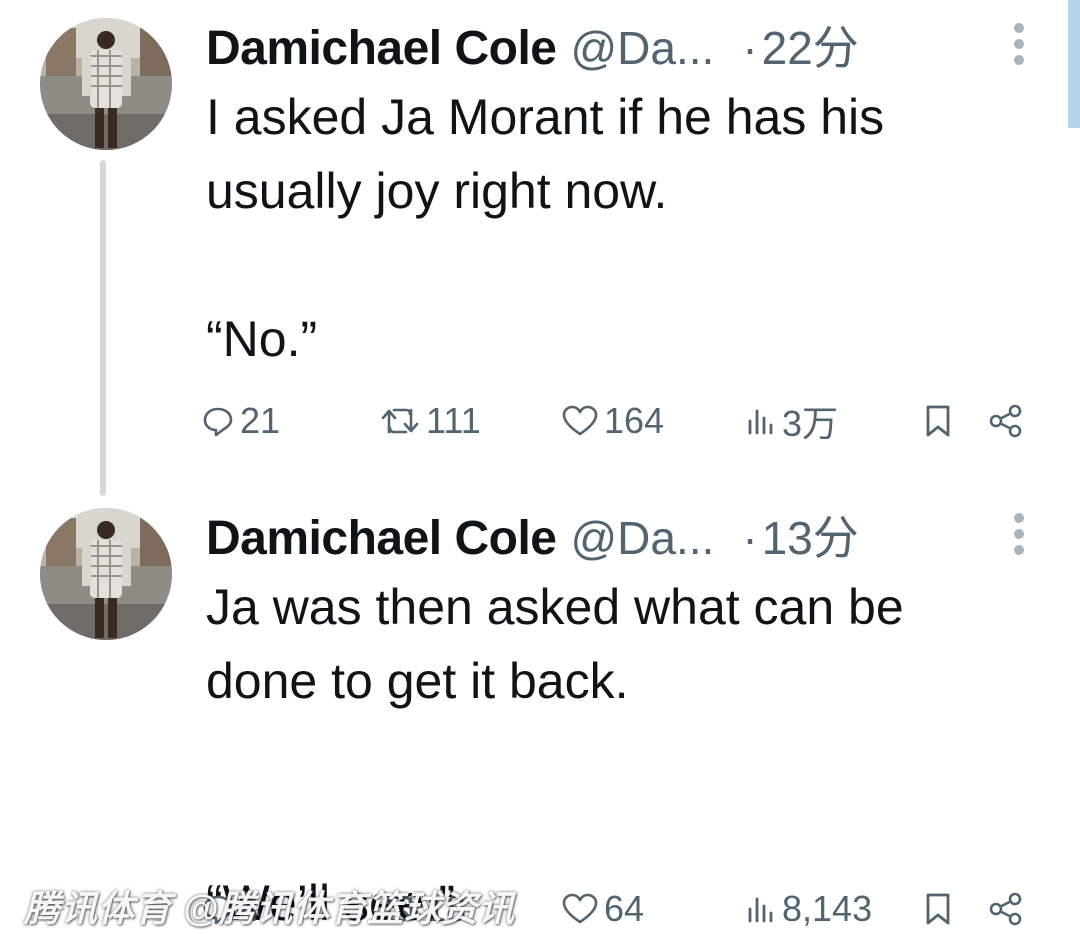 This screenshot has height=934, width=1080. I want to click on like-count: 64, so click(624, 908).